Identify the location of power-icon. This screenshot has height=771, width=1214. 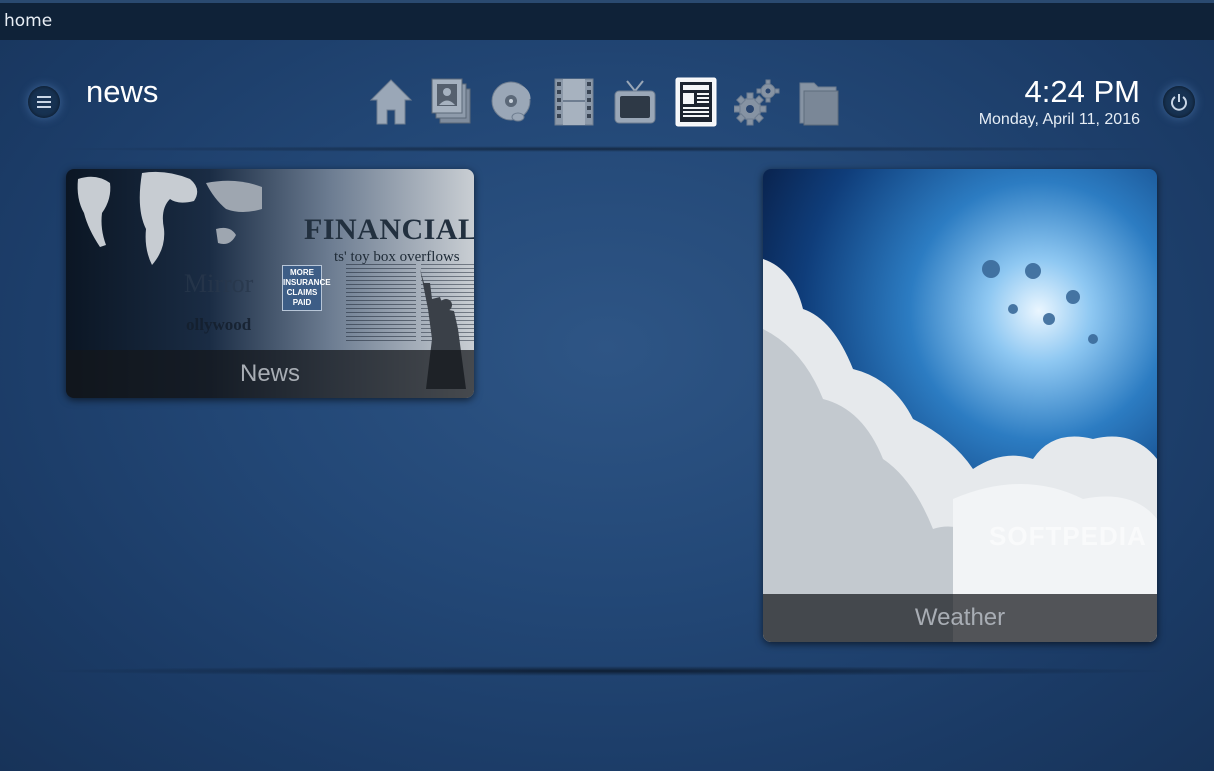
(1179, 102).